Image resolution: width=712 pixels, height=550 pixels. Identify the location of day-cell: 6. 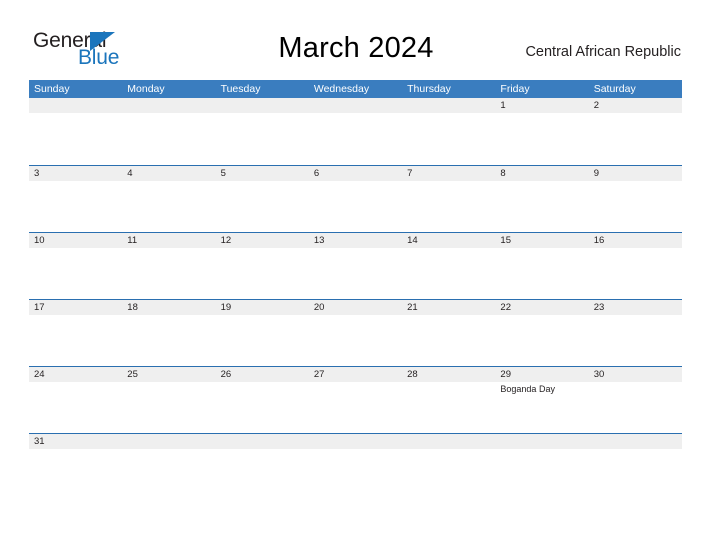
(355, 199).